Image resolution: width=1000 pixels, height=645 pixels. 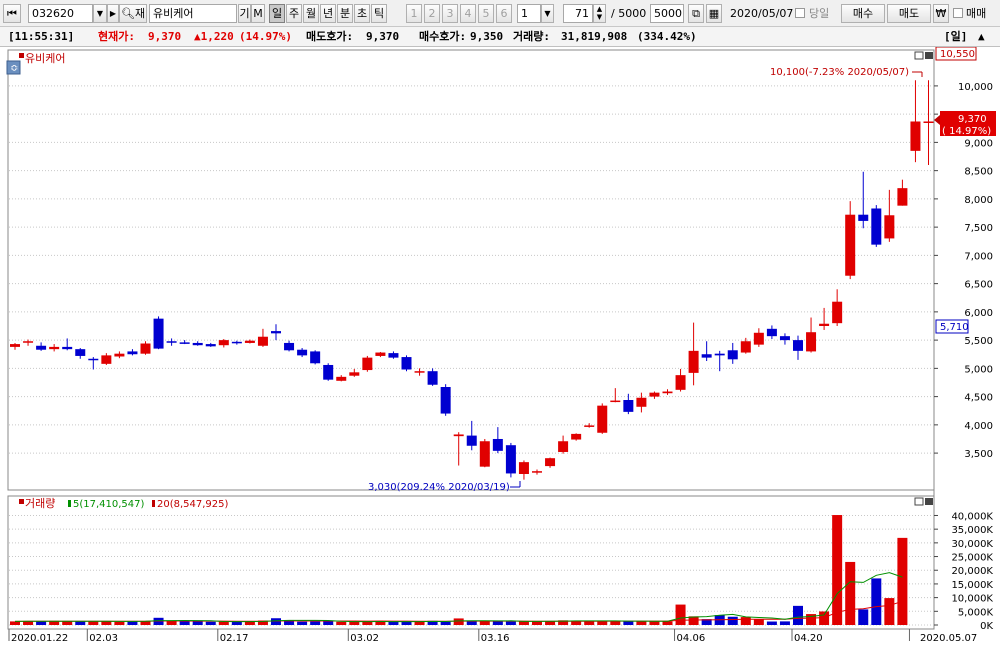 I want to click on gi-button: 기, so click(x=244, y=13).